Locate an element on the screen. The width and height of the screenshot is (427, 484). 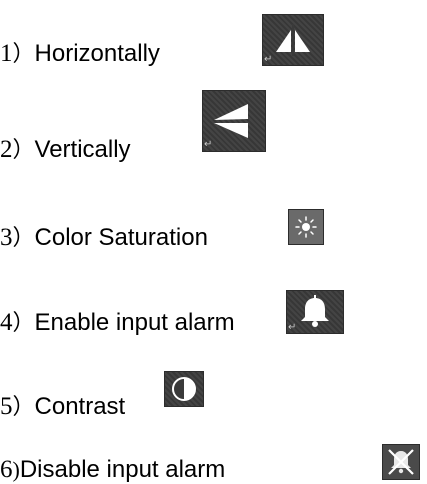
list-item-horizontally: 1）Horizontally is located at coordinates (80, 54).